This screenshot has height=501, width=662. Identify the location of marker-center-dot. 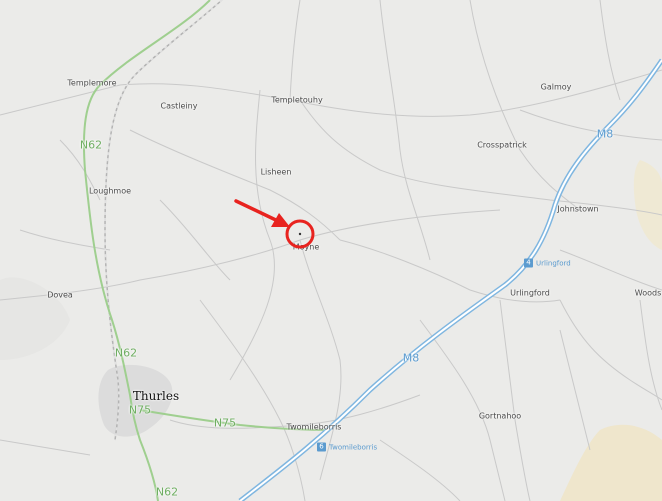
(300, 234).